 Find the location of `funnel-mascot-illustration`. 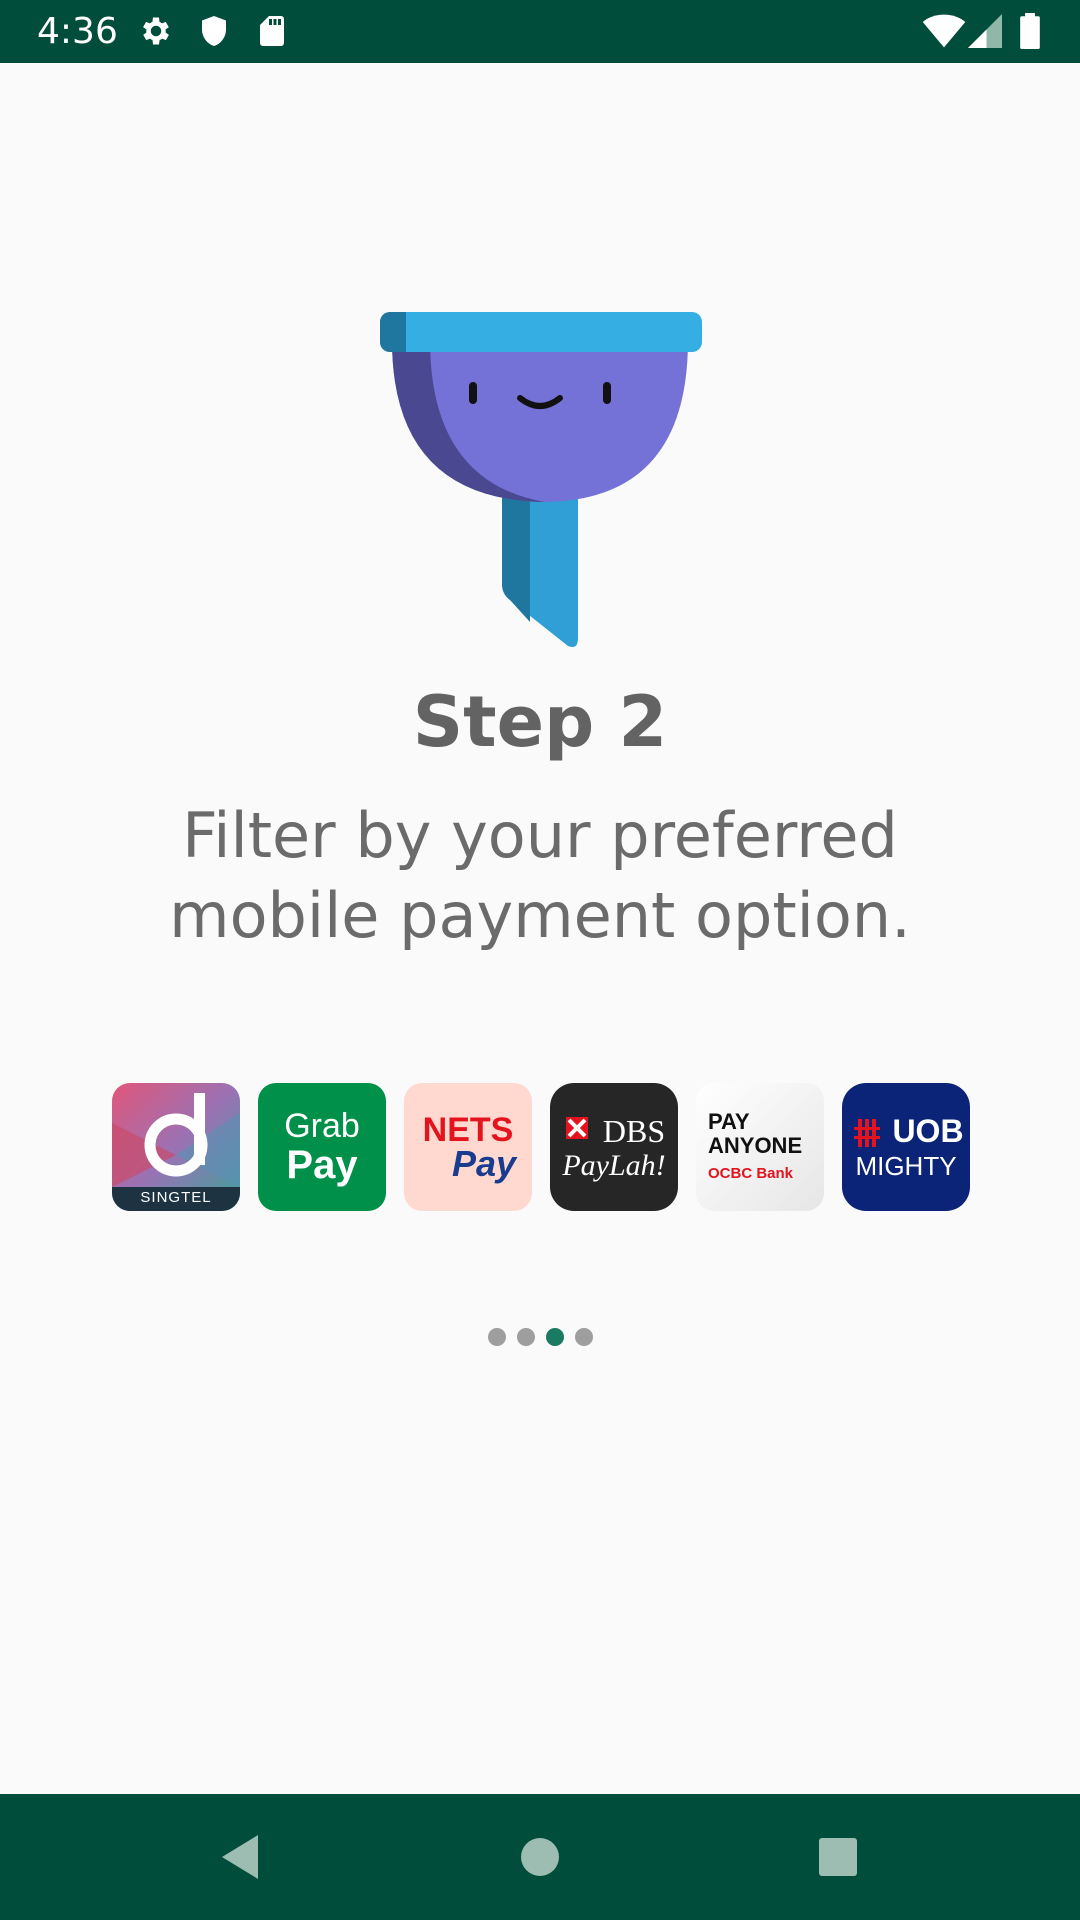

funnel-mascot-illustration is located at coordinates (540, 480).